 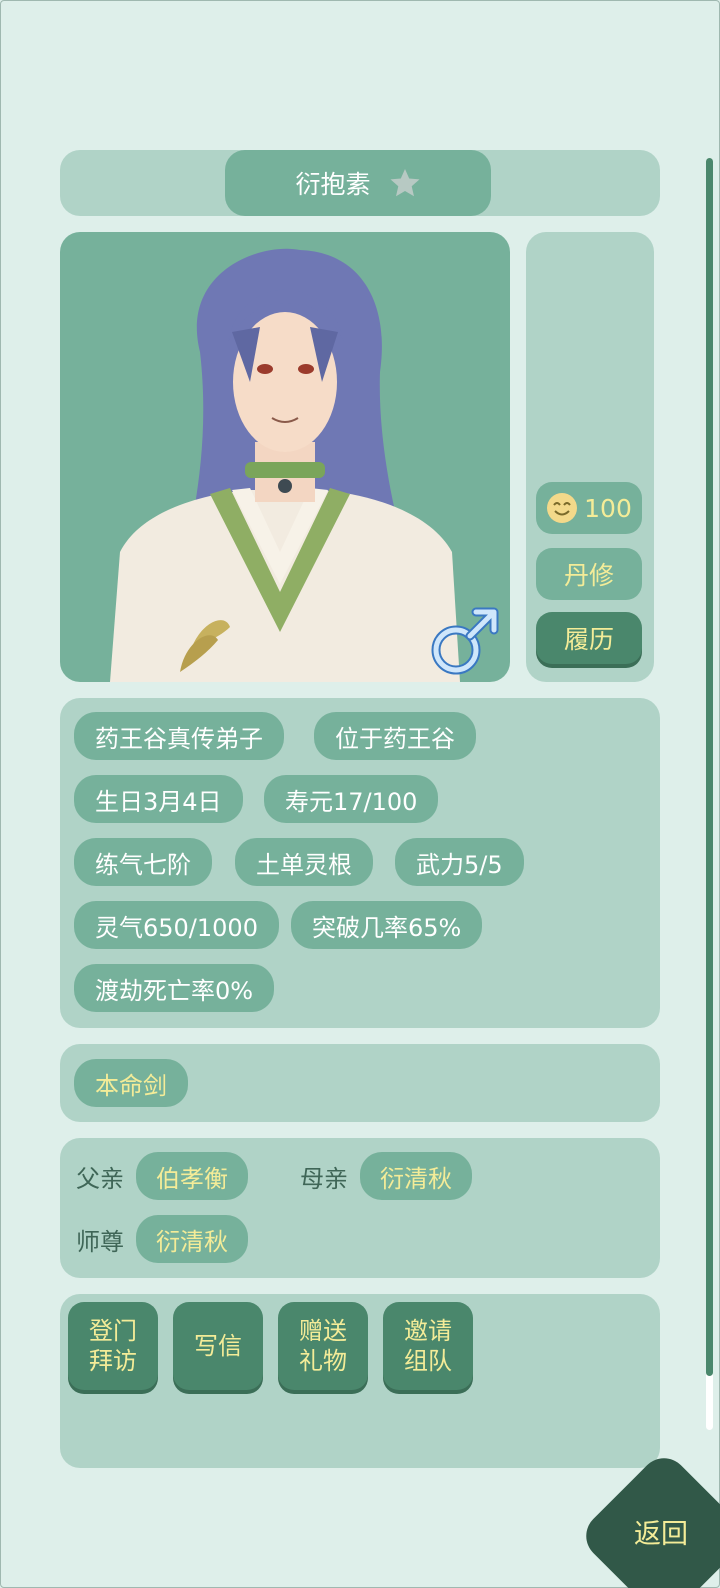 What do you see at coordinates (562, 508) in the screenshot?
I see `smiling-face-icon` at bounding box center [562, 508].